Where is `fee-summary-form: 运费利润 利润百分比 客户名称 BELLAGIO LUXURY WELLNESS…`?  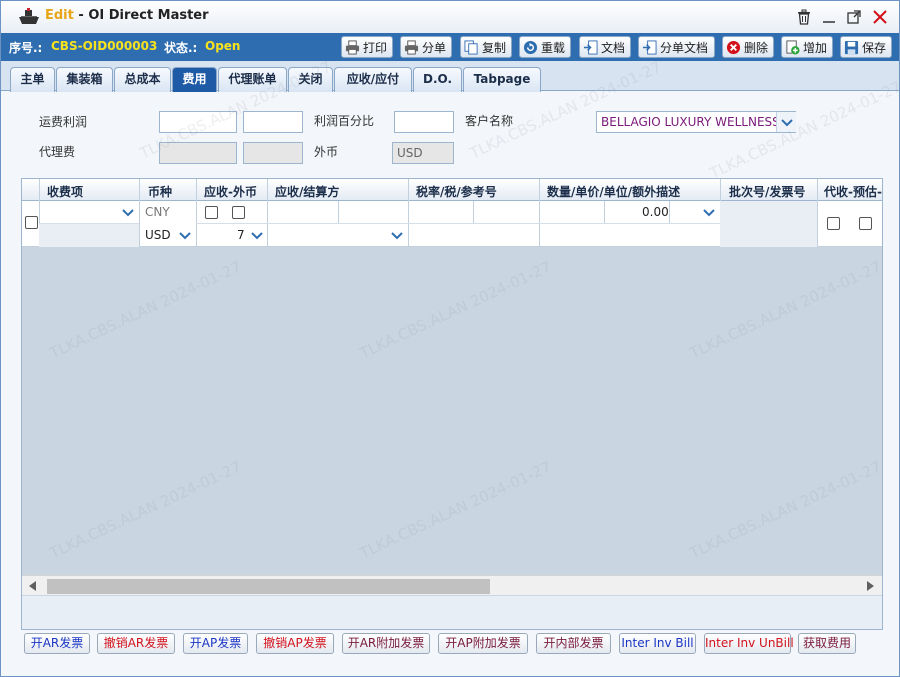 fee-summary-form: 运费利润 利润百分比 客户名称 BELLAGIO LUXURY WELLNESS… is located at coordinates (450, 135).